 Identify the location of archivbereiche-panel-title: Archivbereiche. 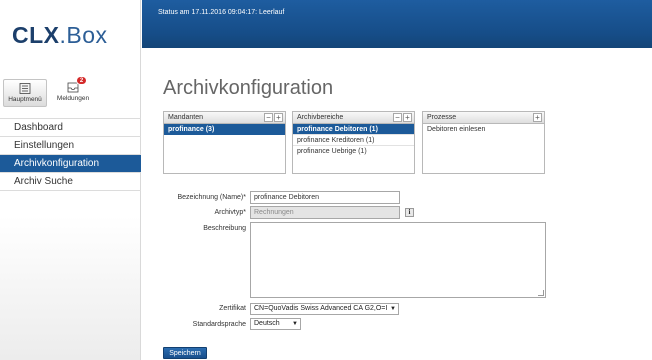
(320, 117).